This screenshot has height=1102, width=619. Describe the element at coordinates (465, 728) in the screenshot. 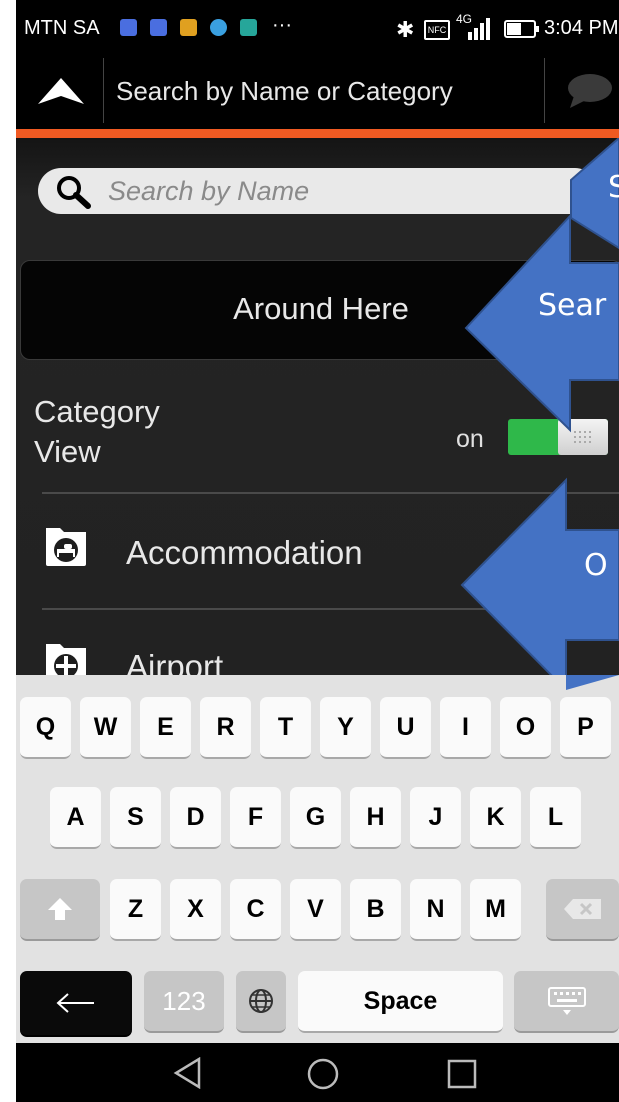

I see `key-i: I` at that location.